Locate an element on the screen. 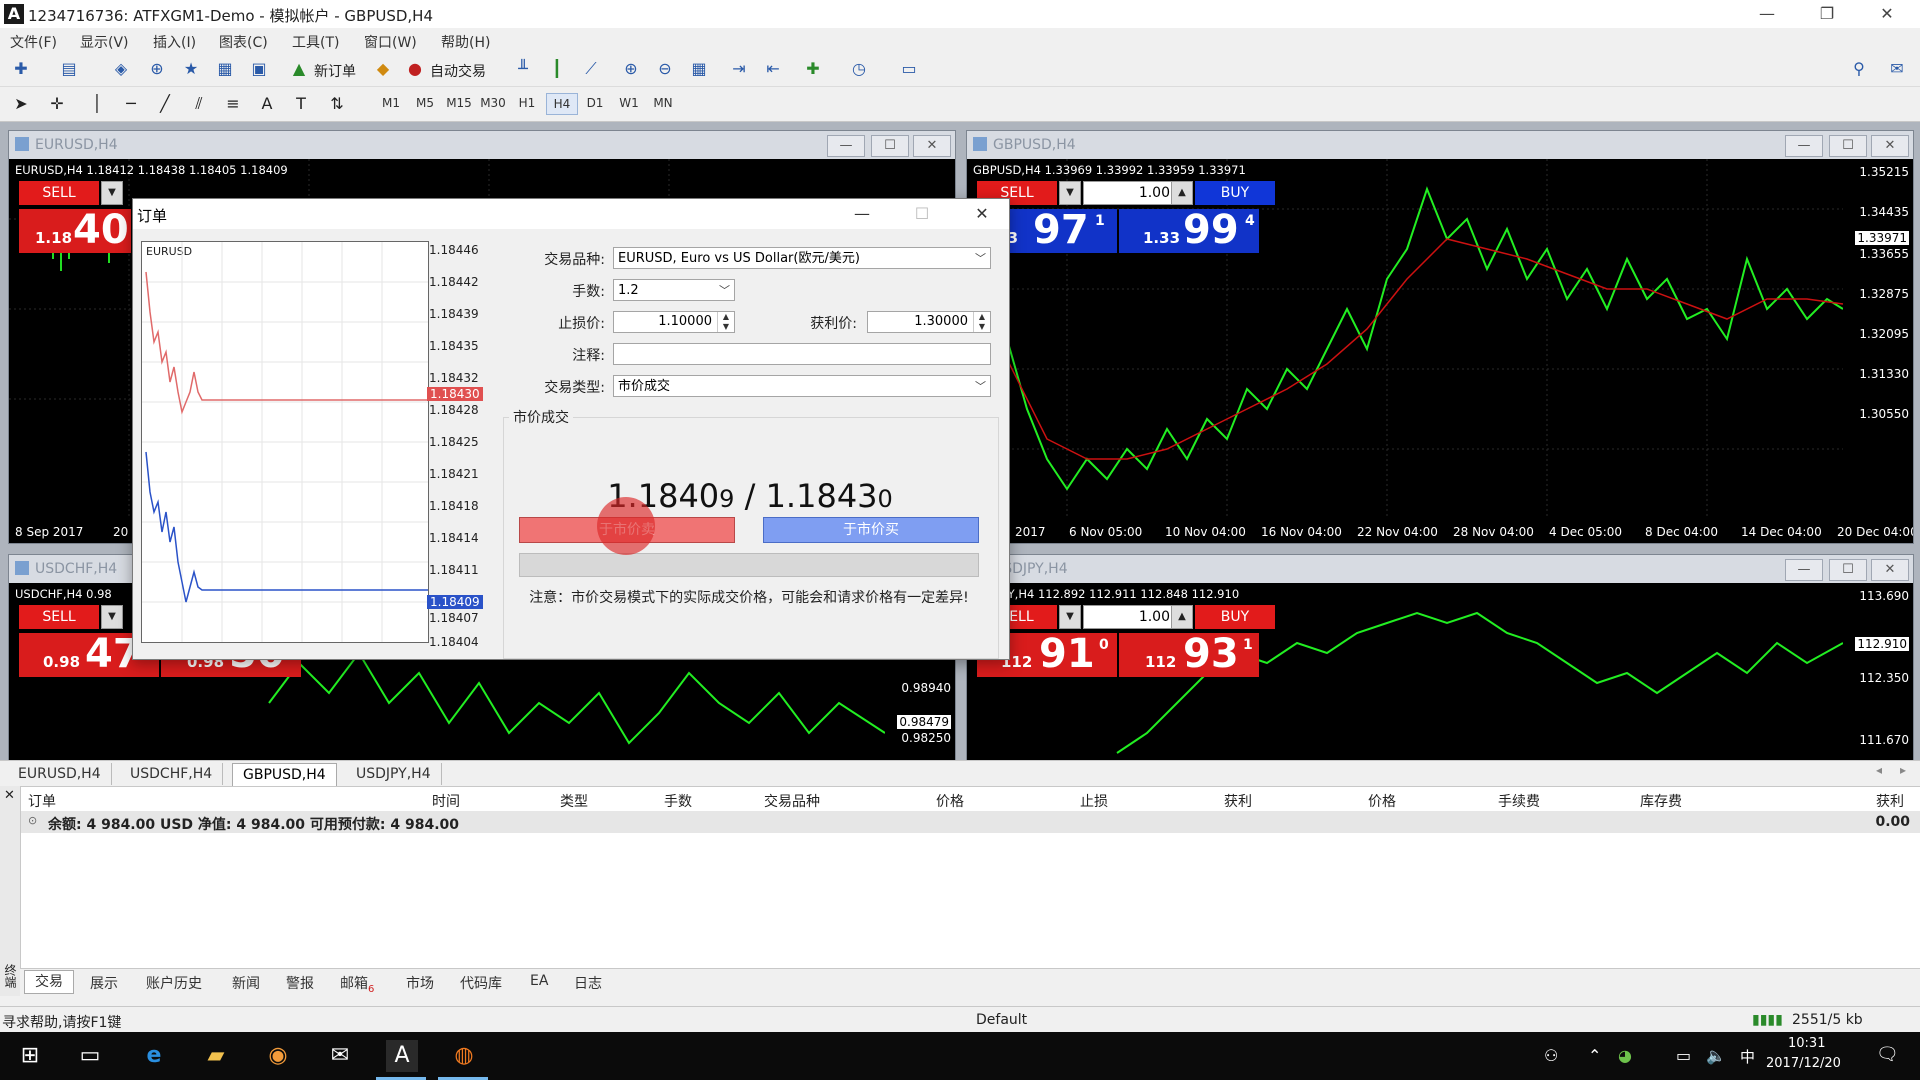 This screenshot has height=1080, width=1920. clock-time: 10:31 is located at coordinates (1806, 1043).